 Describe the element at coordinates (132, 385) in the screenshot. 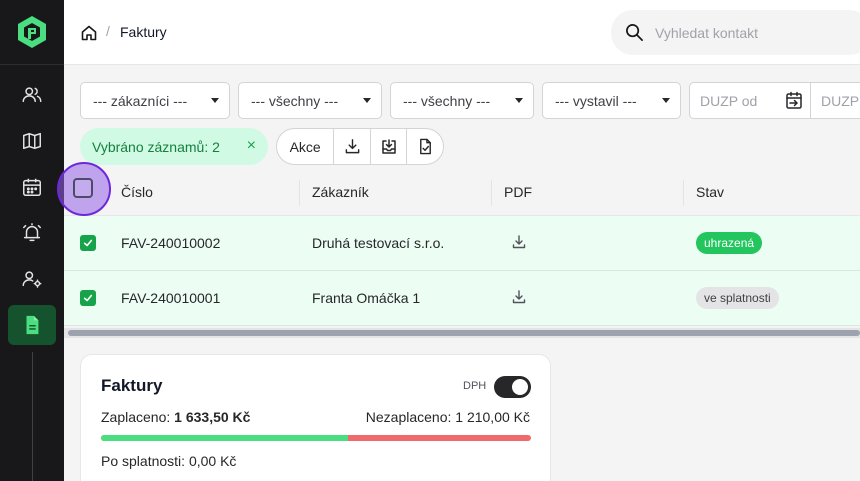

I see `card-title: Faktury` at that location.